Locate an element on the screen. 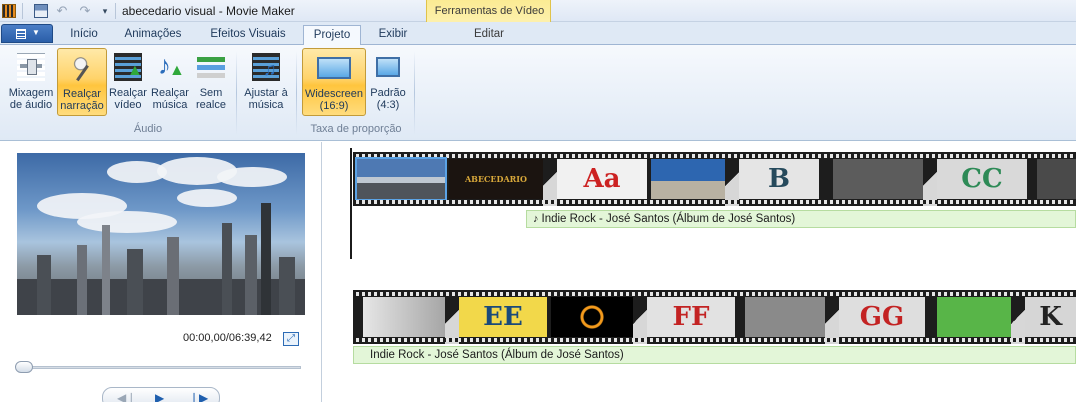  undo-icon: ↶ is located at coordinates (62, 11).